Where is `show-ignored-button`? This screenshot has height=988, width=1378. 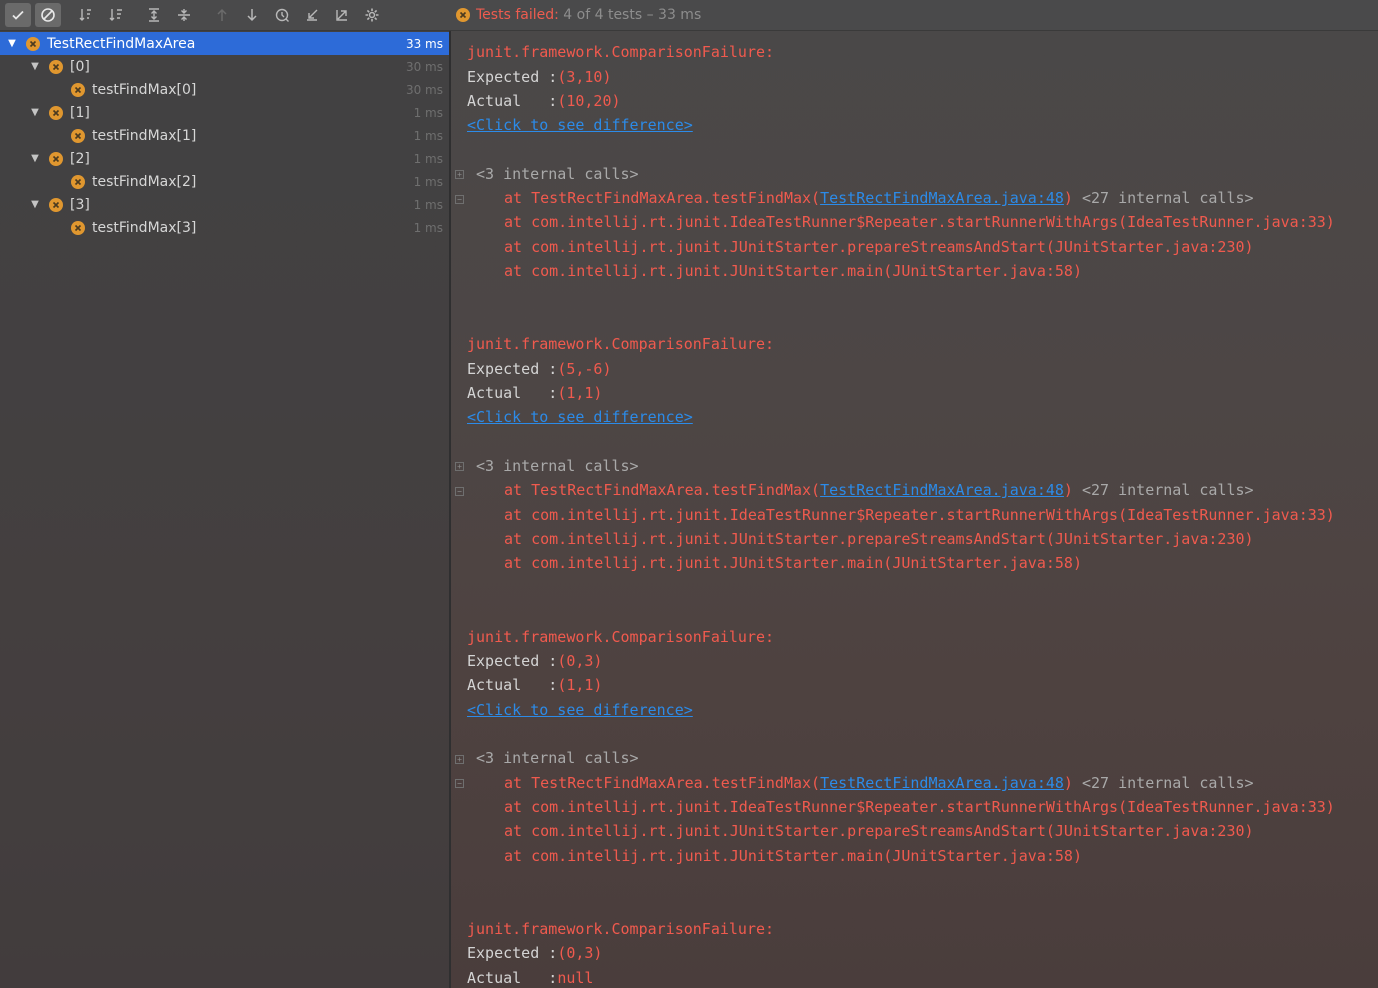 show-ignored-button is located at coordinates (48, 15).